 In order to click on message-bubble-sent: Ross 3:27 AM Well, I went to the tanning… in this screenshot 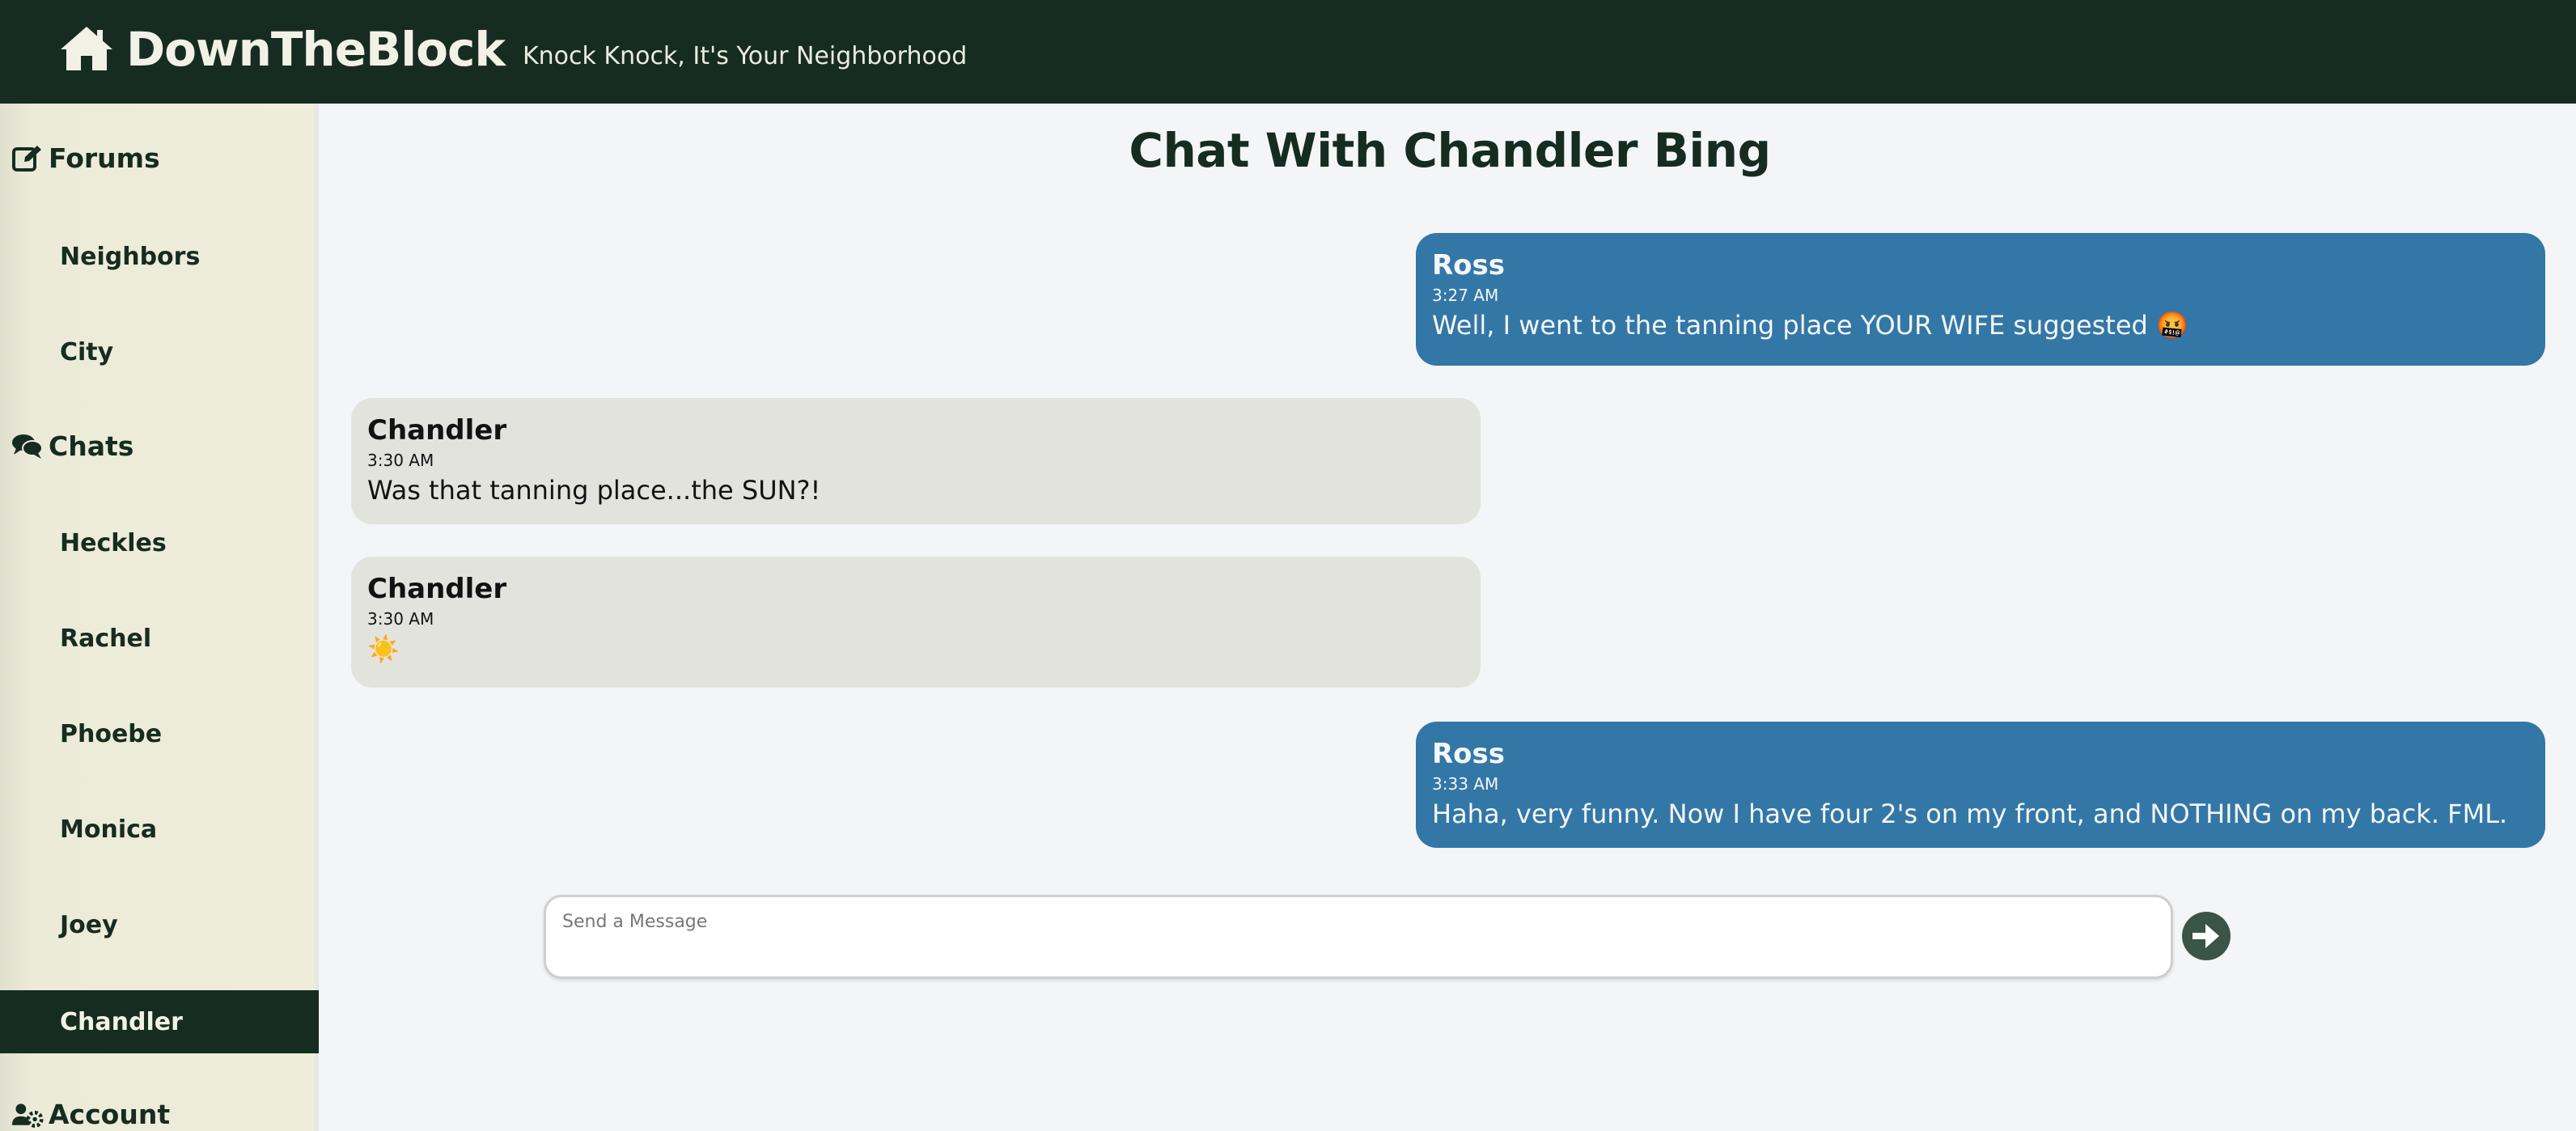, I will do `click(1980, 299)`.